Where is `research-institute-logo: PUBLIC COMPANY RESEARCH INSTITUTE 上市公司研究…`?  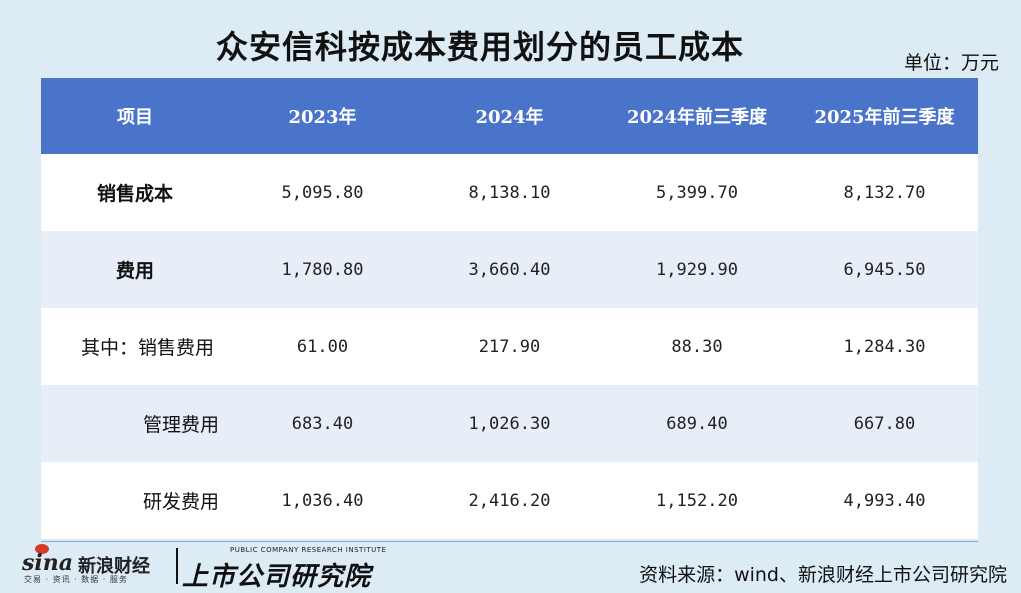 research-institute-logo: PUBLIC COMPANY RESEARCH INSTITUTE 上市公司研究… is located at coordinates (281, 569).